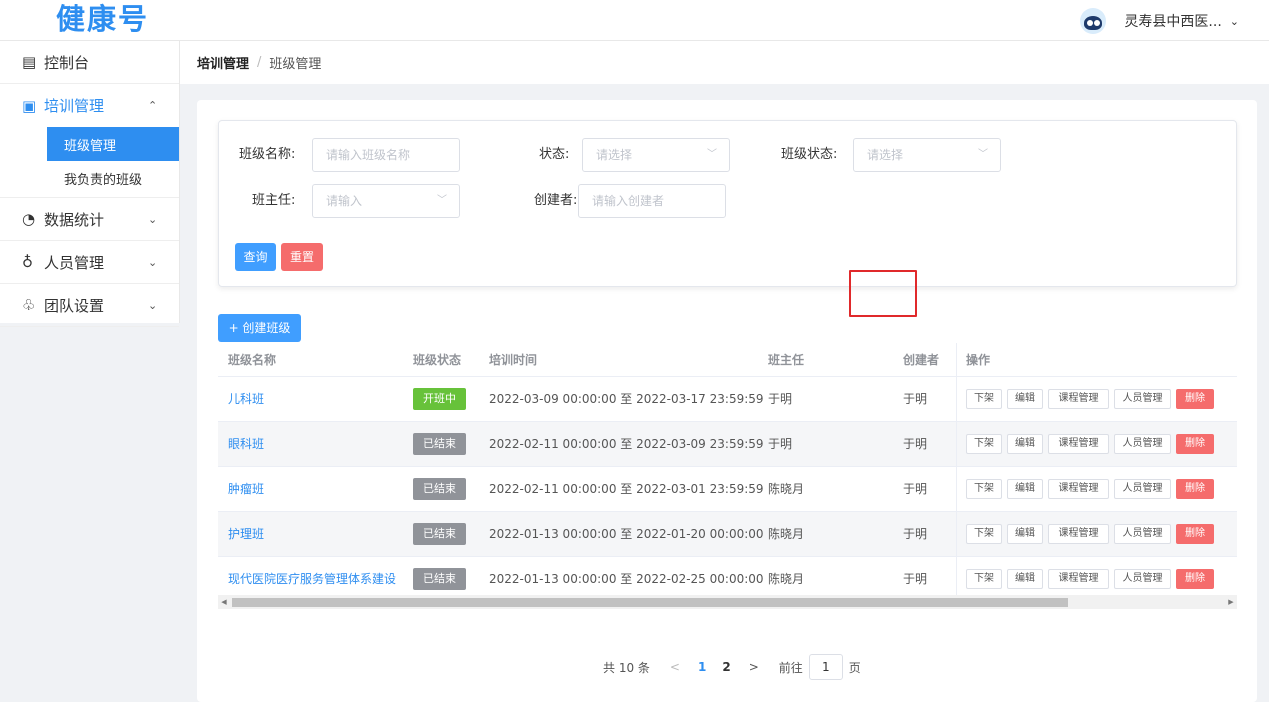  What do you see at coordinates (74, 106) in the screenshot?
I see `sidebar-item-label: 培训管理` at bounding box center [74, 106].